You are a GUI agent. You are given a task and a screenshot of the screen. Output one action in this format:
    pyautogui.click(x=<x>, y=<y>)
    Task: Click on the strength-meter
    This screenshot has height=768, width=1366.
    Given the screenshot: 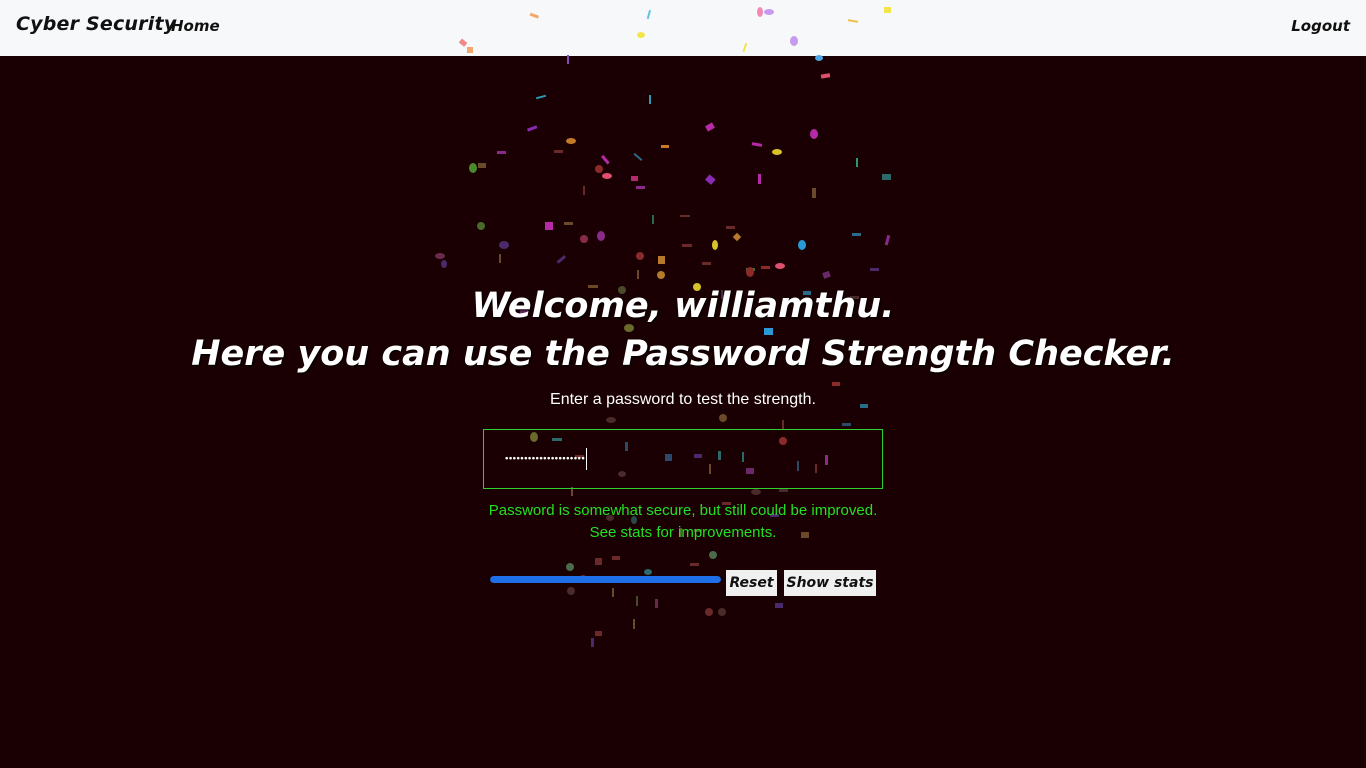 What is the action you would take?
    pyautogui.click(x=605, y=579)
    